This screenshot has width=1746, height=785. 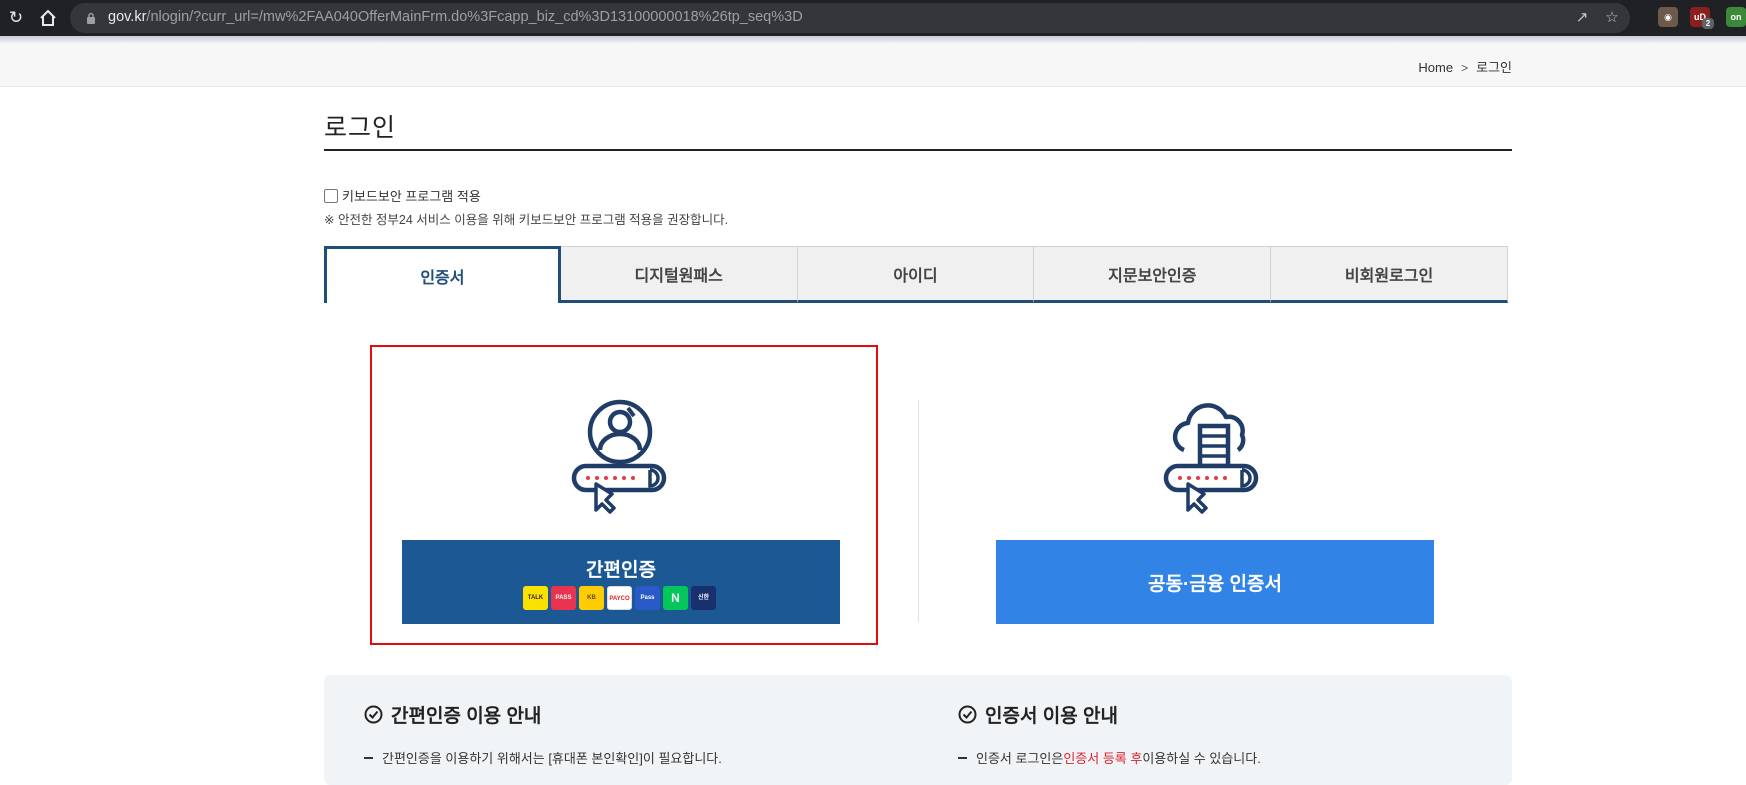 I want to click on breadcrumb: Home > 로그인, so click(x=1465, y=66).